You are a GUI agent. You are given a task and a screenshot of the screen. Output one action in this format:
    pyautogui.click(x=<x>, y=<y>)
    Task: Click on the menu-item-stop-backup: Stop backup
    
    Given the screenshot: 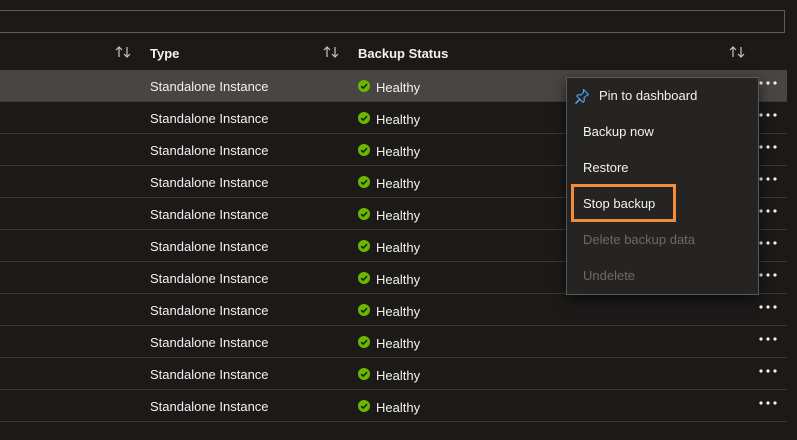 What is the action you would take?
    pyautogui.click(x=662, y=204)
    